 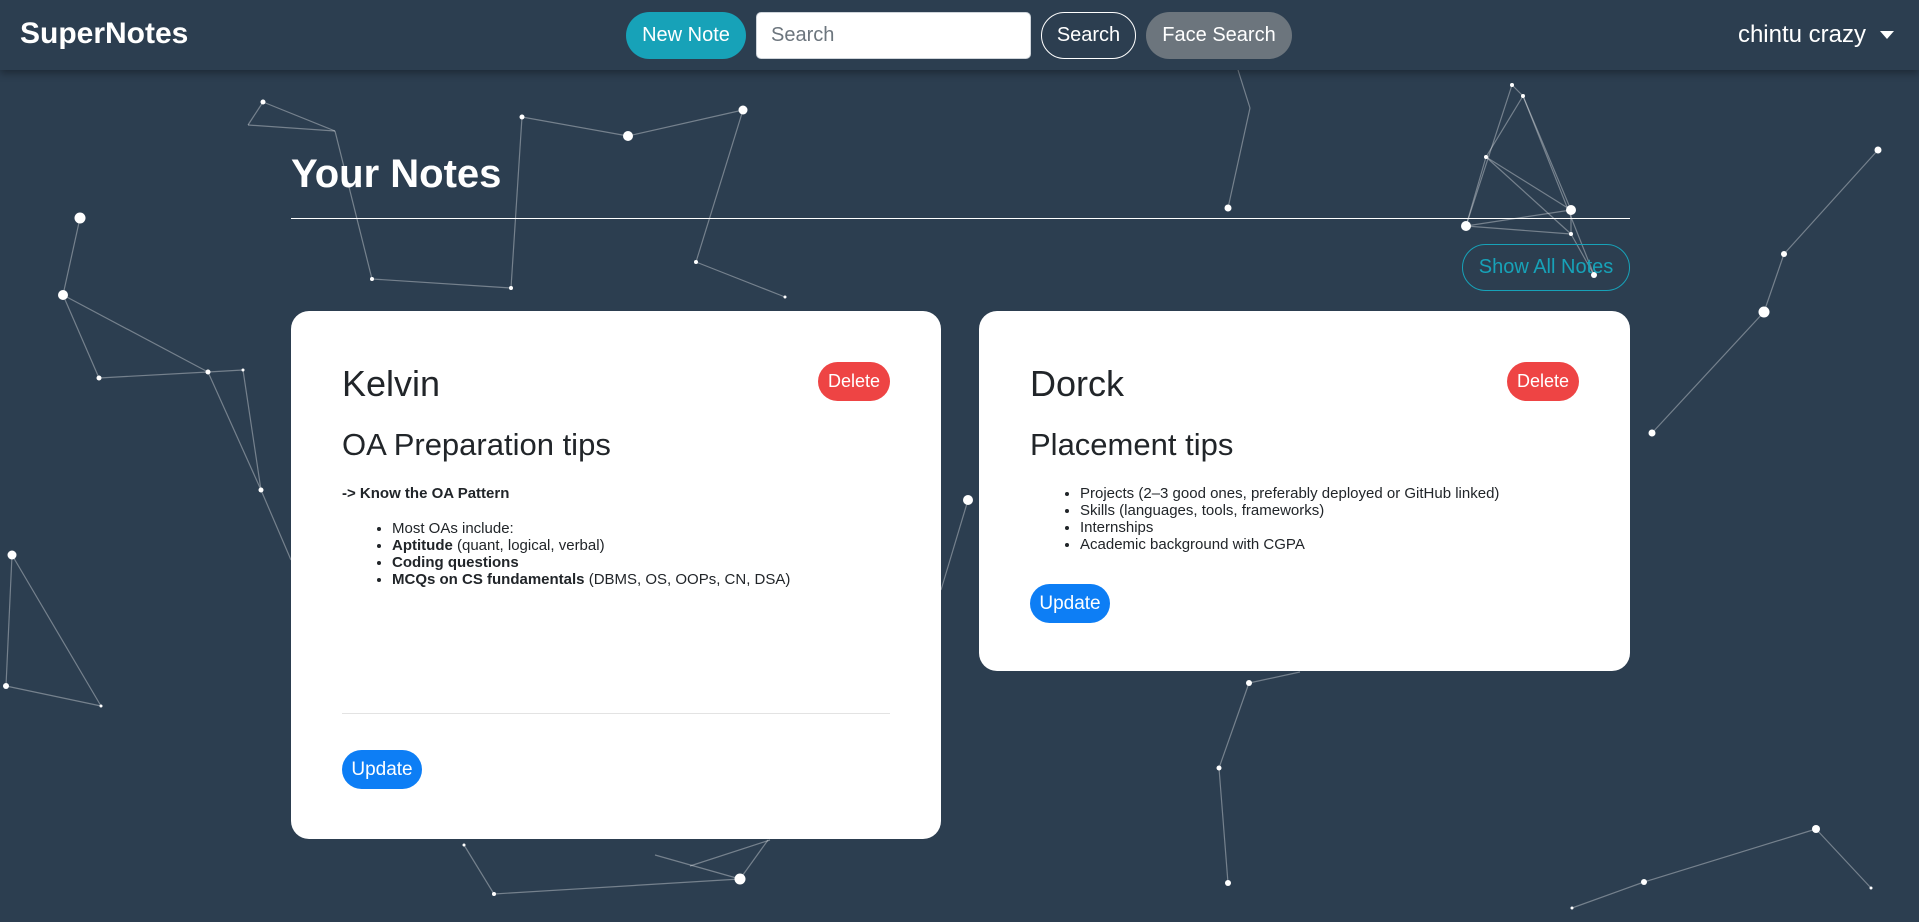 I want to click on note-title: OA Preparation tips, so click(x=476, y=444).